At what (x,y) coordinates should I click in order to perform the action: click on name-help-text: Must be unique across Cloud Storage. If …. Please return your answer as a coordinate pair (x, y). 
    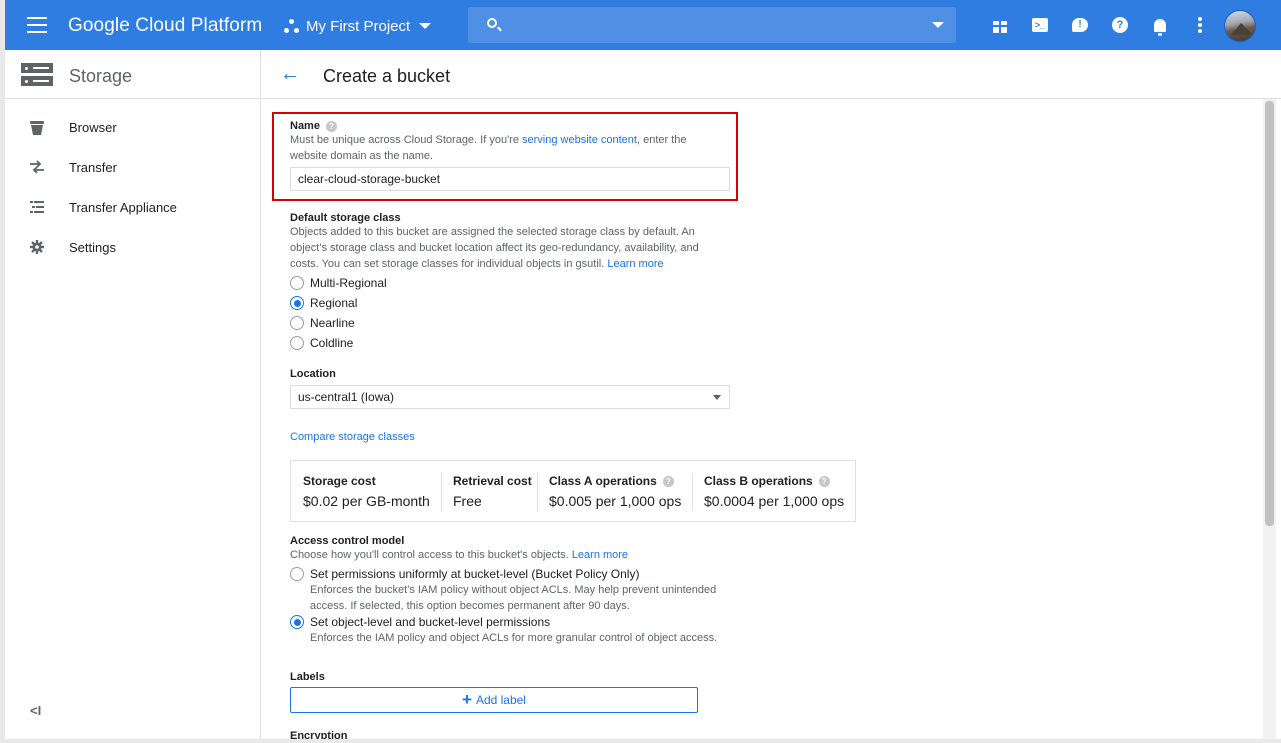
    Looking at the image, I should click on (488, 148).